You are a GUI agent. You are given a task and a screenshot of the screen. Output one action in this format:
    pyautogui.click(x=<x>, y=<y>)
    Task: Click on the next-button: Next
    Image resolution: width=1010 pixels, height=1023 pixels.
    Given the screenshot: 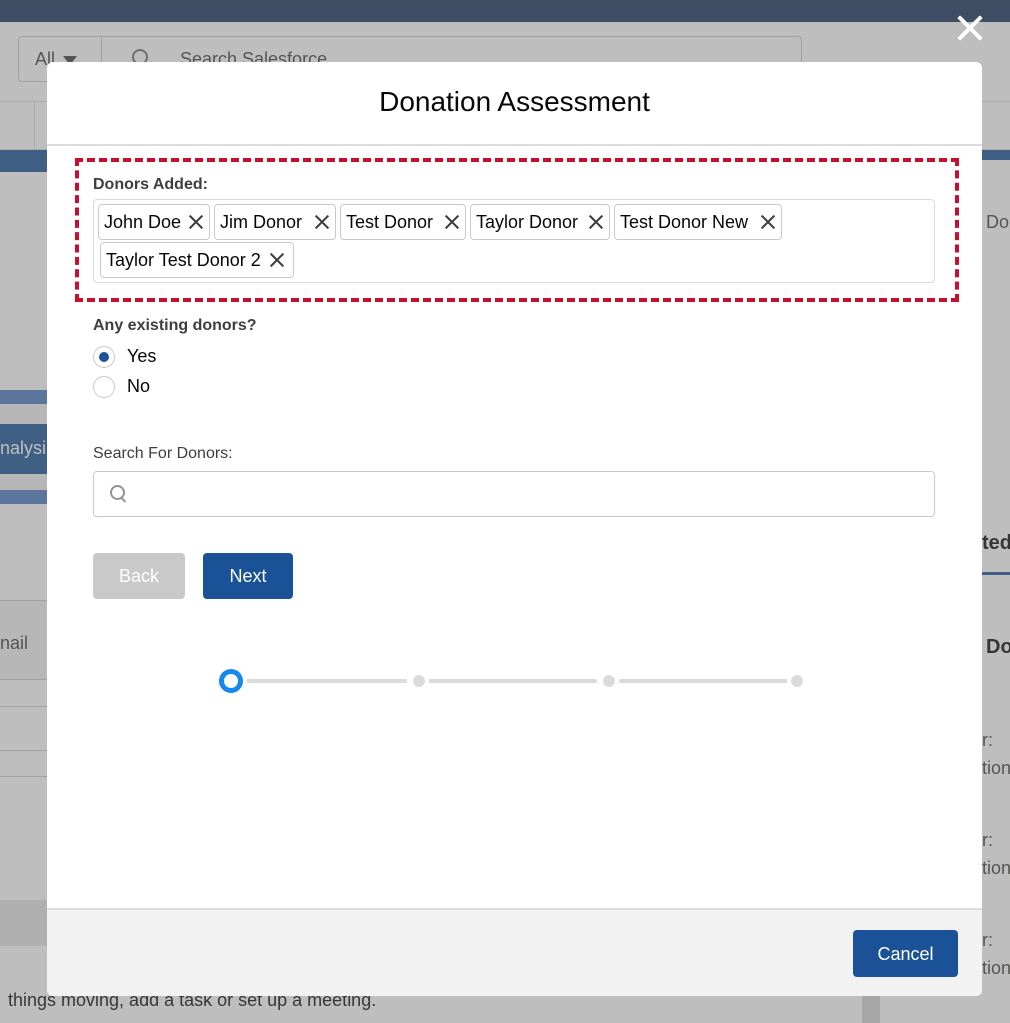 What is the action you would take?
    pyautogui.click(x=248, y=576)
    